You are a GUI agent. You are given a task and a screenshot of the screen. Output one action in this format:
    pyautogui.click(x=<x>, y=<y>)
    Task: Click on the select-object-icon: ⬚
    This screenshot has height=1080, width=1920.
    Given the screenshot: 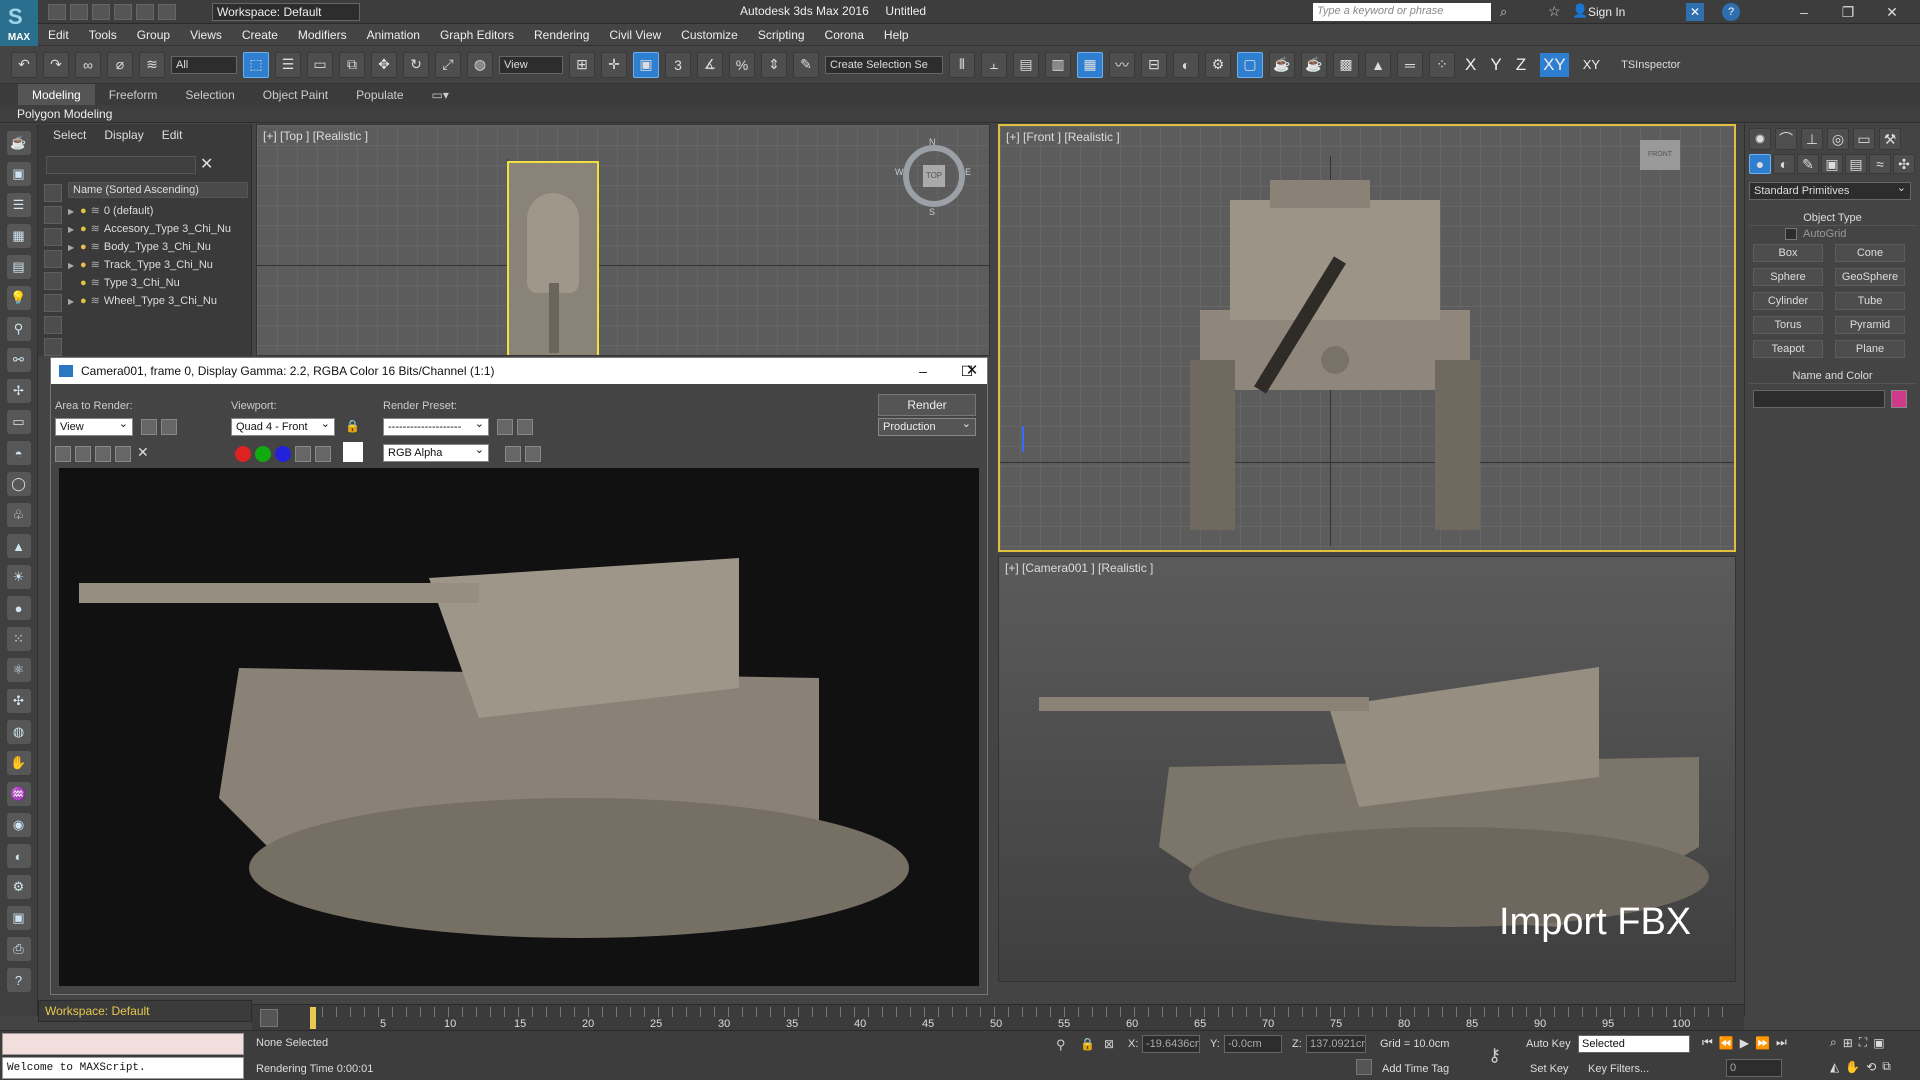 What is the action you would take?
    pyautogui.click(x=256, y=64)
    